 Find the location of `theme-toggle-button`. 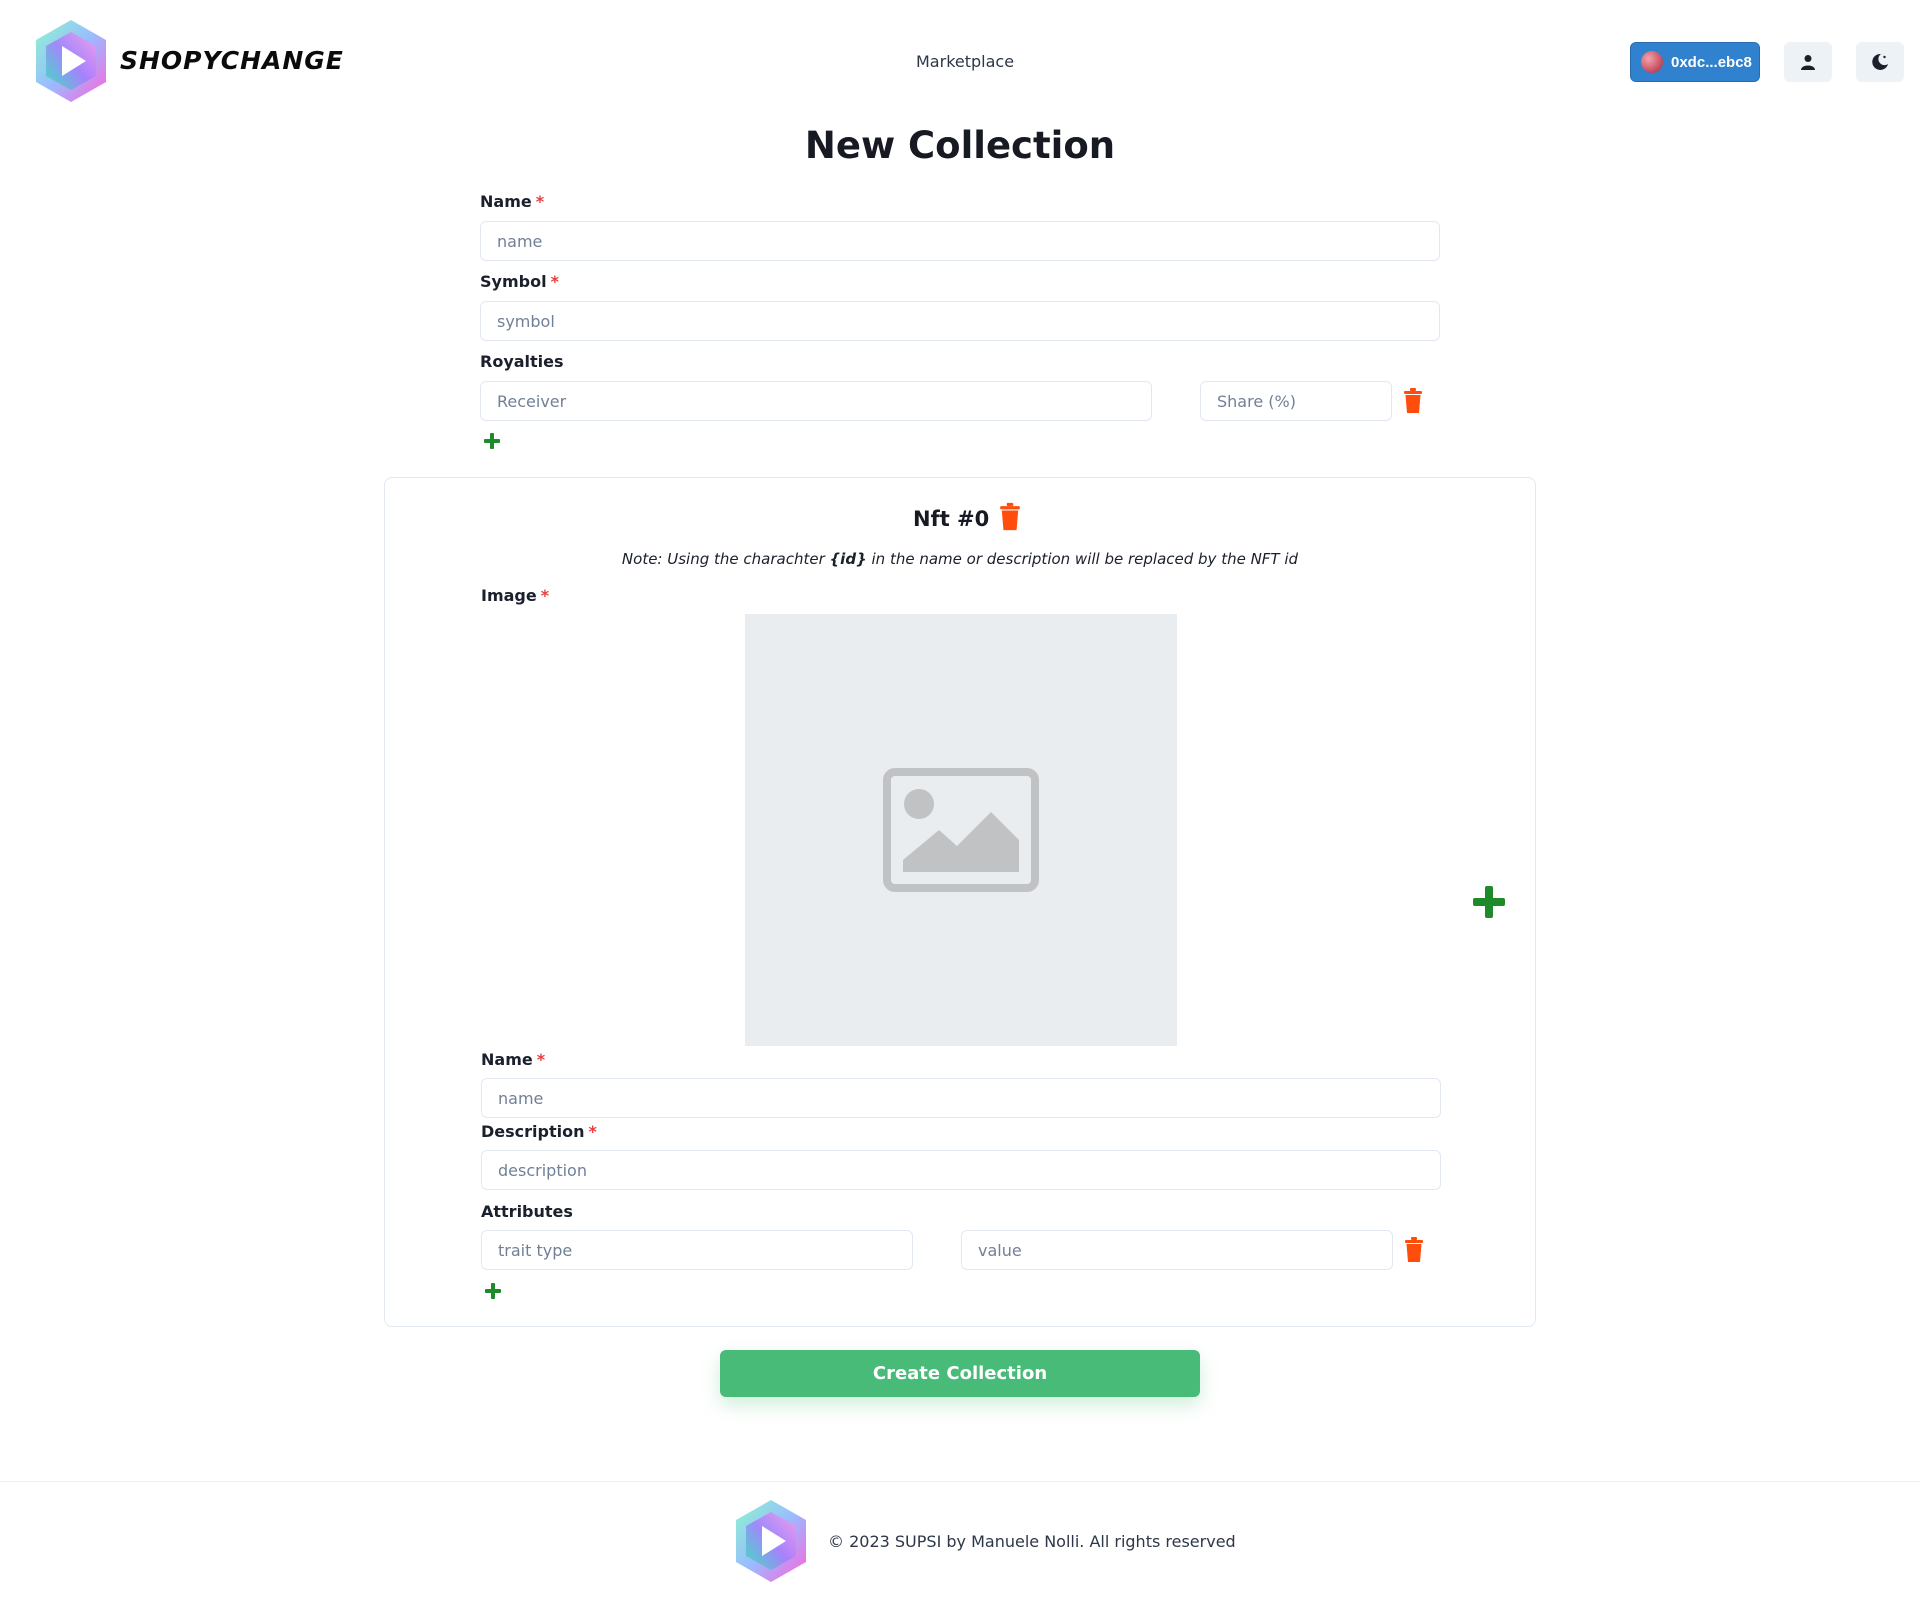

theme-toggle-button is located at coordinates (1880, 62).